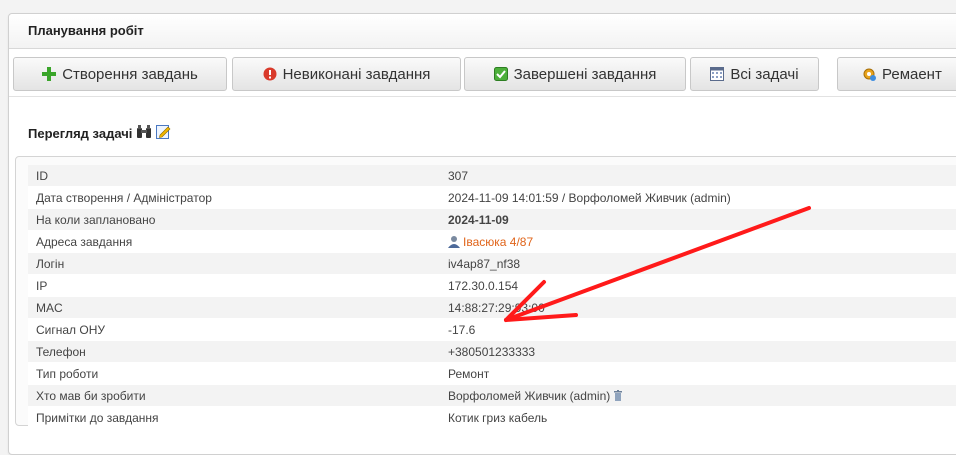  What do you see at coordinates (500, 74) in the screenshot?
I see `check-icon` at bounding box center [500, 74].